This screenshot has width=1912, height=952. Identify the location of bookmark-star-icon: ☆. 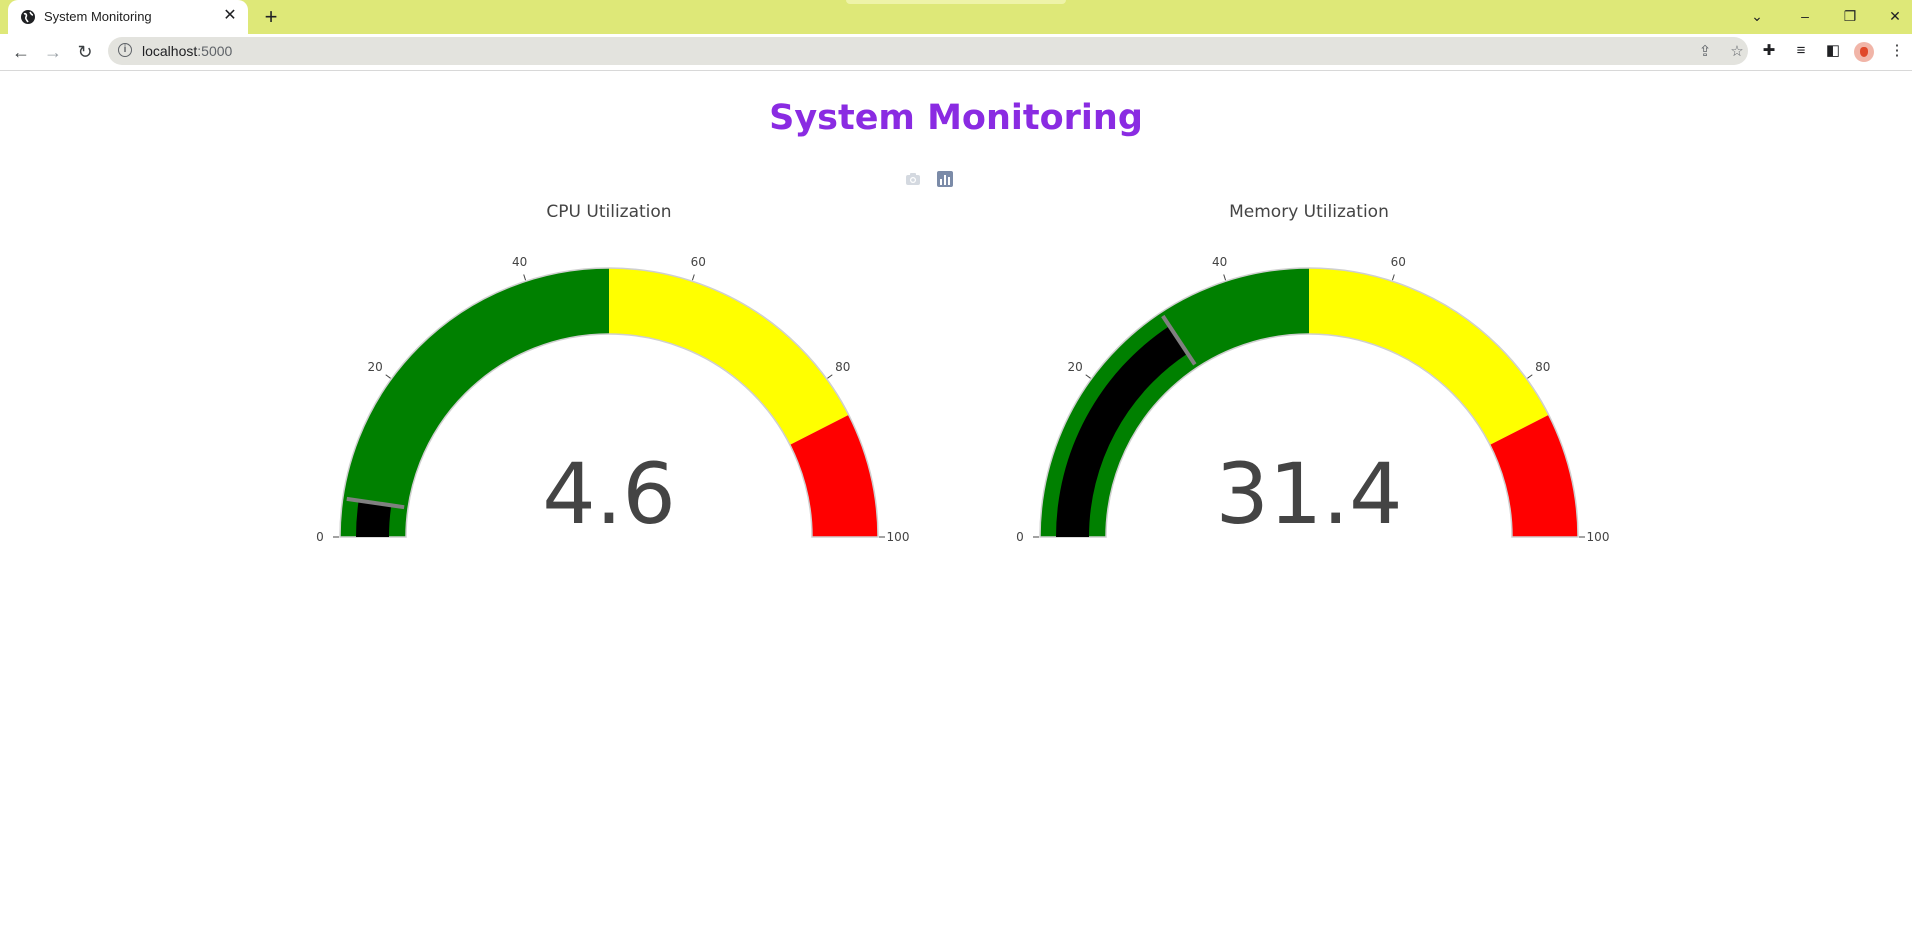
(1737, 52).